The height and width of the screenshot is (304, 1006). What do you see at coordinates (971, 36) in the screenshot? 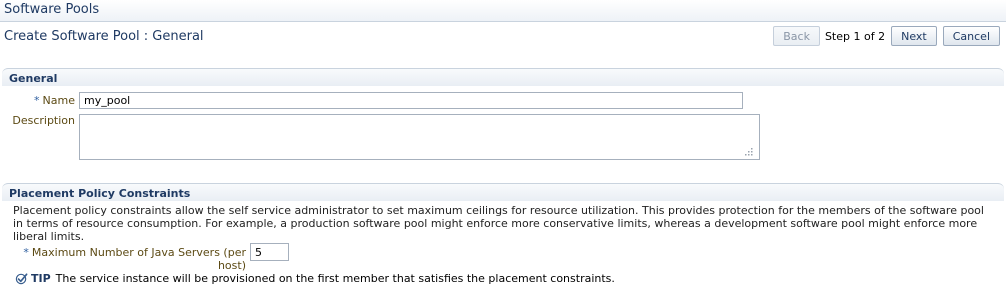
I see `cancel-button: Cancel` at bounding box center [971, 36].